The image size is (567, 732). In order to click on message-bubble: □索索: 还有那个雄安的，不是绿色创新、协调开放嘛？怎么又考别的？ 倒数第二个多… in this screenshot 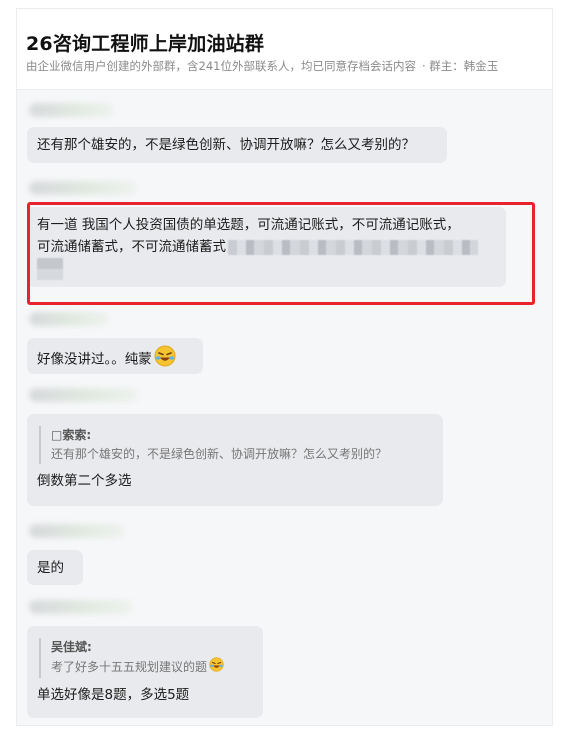, I will do `click(235, 460)`.